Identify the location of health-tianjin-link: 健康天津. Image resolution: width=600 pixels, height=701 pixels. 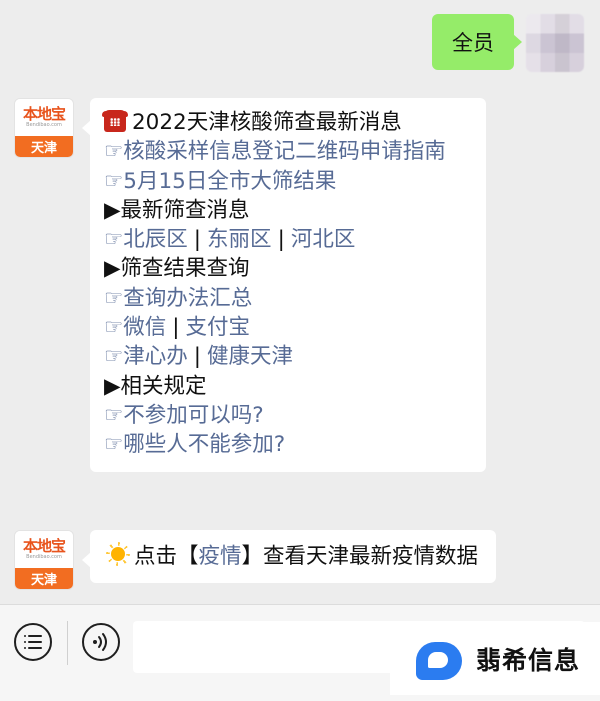
(250, 356).